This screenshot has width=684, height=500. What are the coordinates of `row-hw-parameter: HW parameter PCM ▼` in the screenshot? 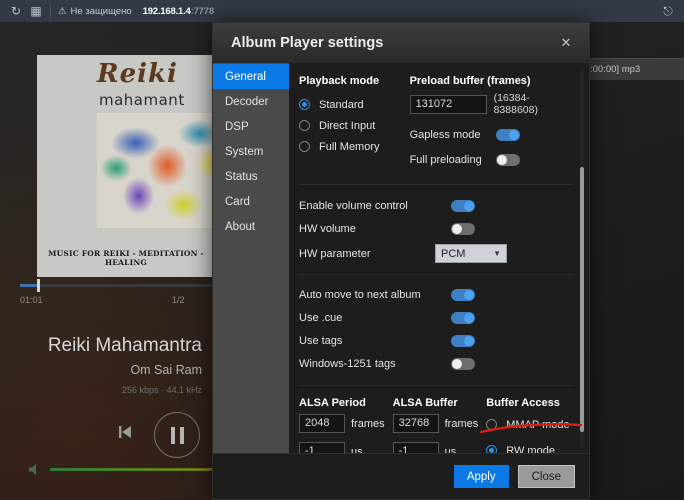 It's located at (436, 253).